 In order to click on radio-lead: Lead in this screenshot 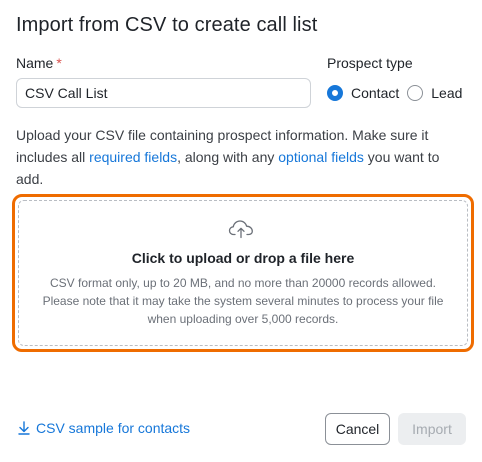, I will do `click(434, 93)`.